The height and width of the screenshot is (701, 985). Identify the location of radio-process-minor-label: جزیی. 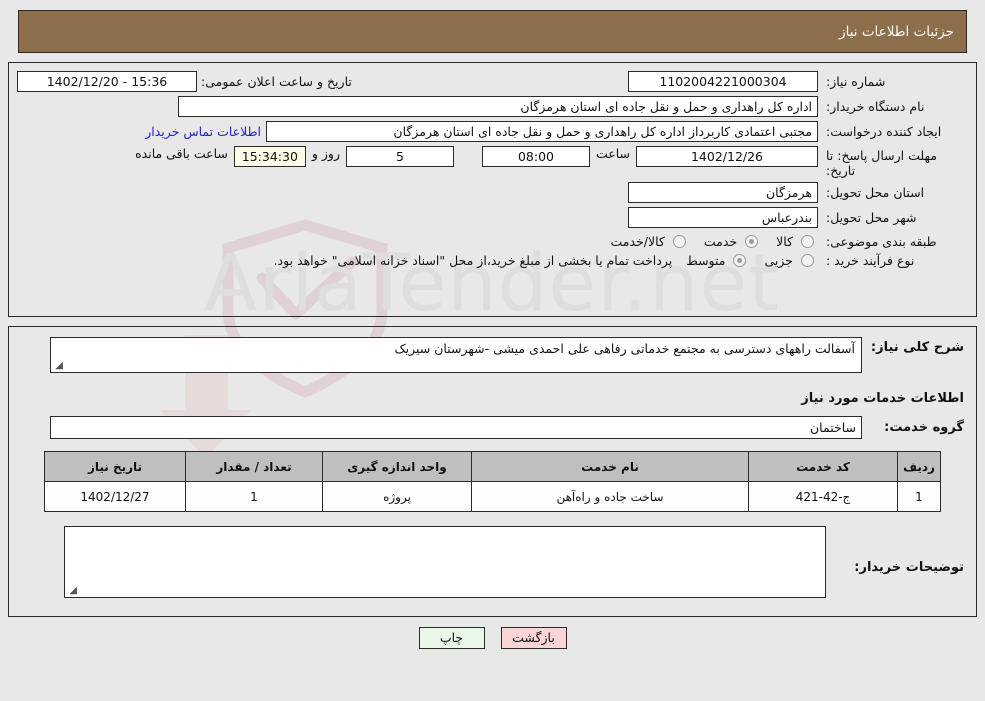
(778, 260).